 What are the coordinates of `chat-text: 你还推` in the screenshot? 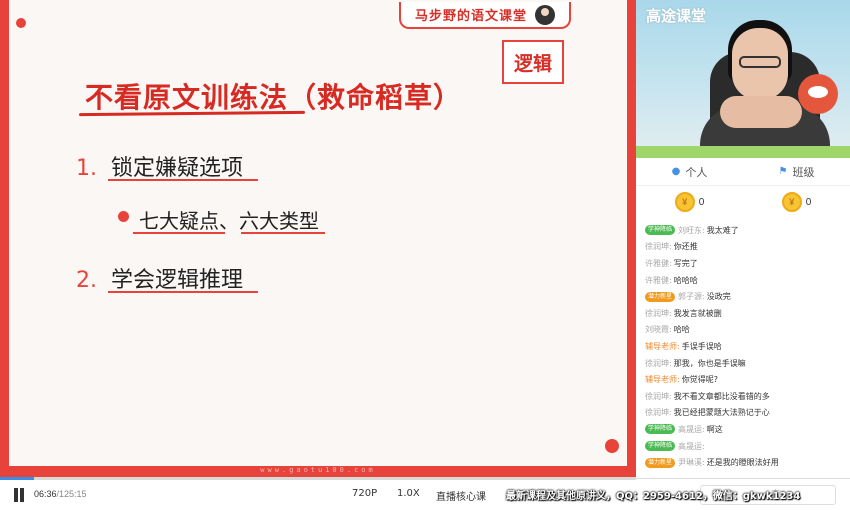 It's located at (685, 247).